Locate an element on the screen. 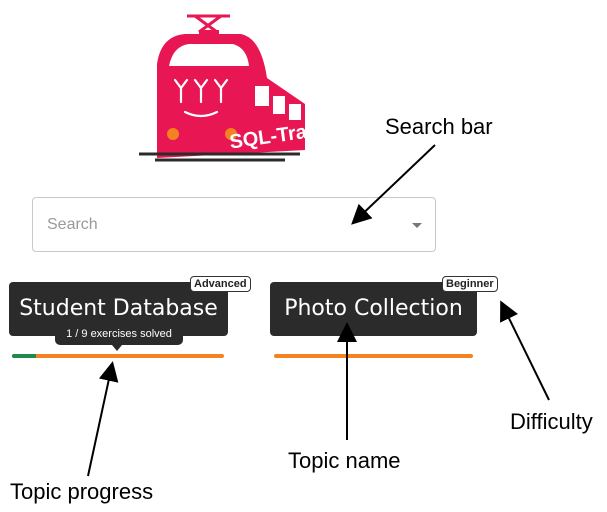 The width and height of the screenshot is (607, 512). annotation-difficulty: Difficulty is located at coordinates (551, 421).